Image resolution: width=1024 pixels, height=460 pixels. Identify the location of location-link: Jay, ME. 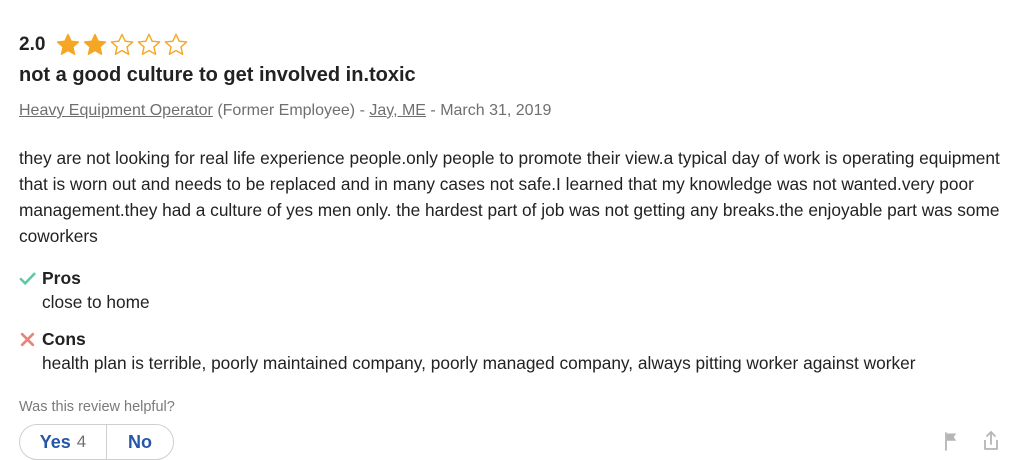
(397, 110).